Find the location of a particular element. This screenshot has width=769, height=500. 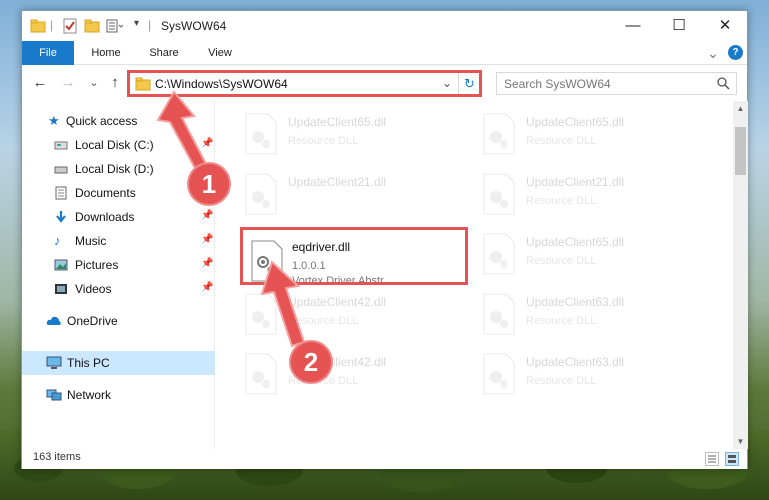

scroll-up-arrow-icon: ▲ is located at coordinates (740, 108).